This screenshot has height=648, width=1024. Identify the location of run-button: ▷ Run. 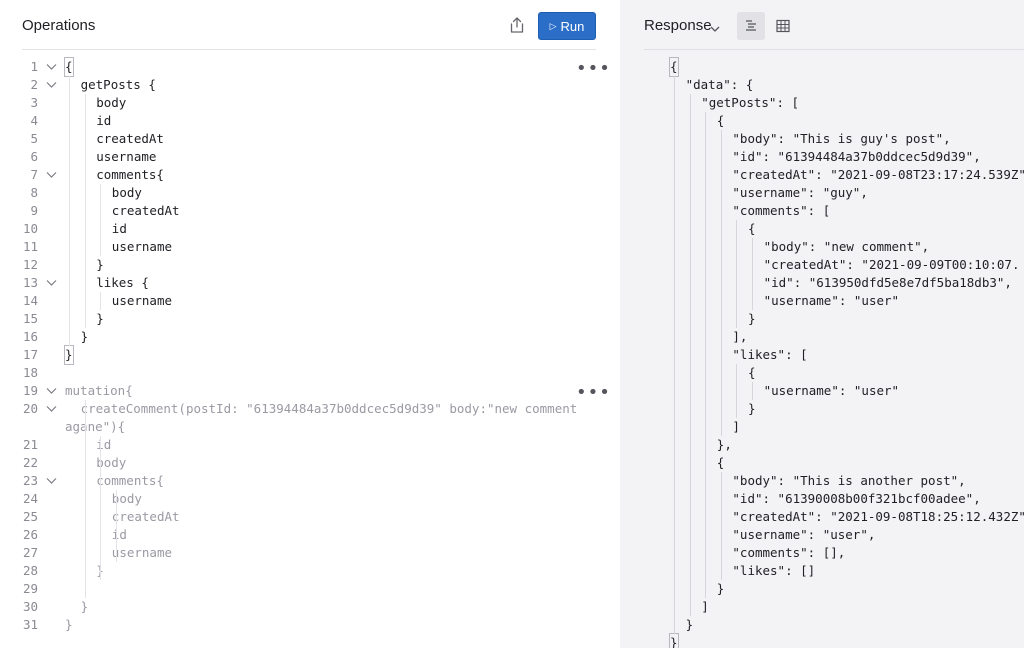
(567, 26).